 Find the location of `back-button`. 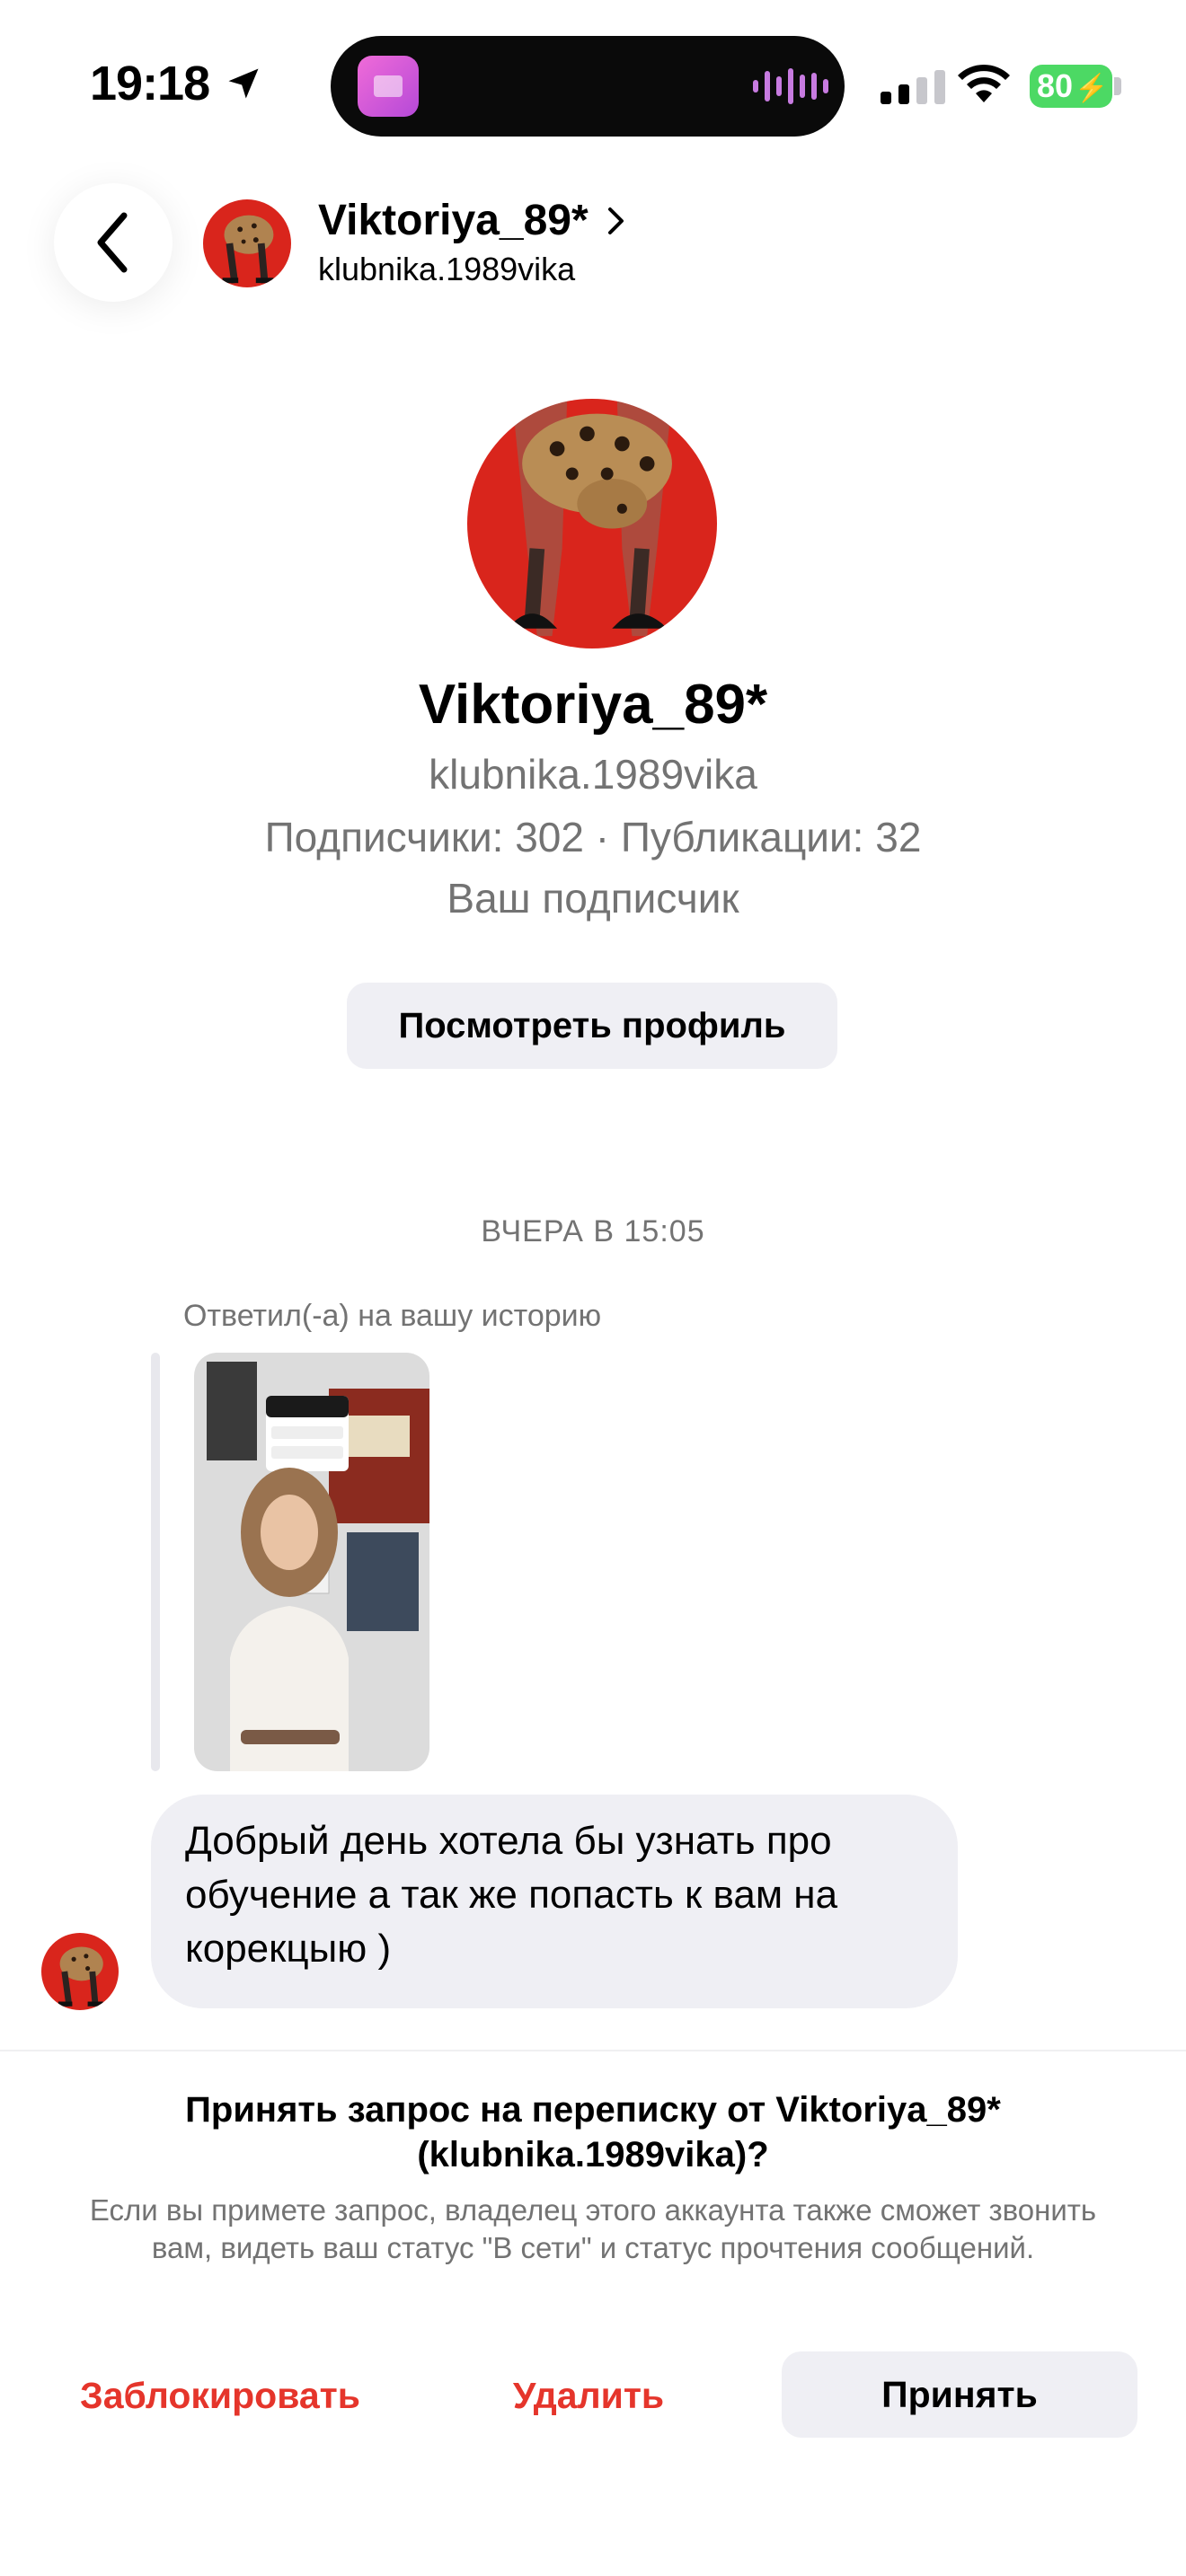

back-button is located at coordinates (113, 242).